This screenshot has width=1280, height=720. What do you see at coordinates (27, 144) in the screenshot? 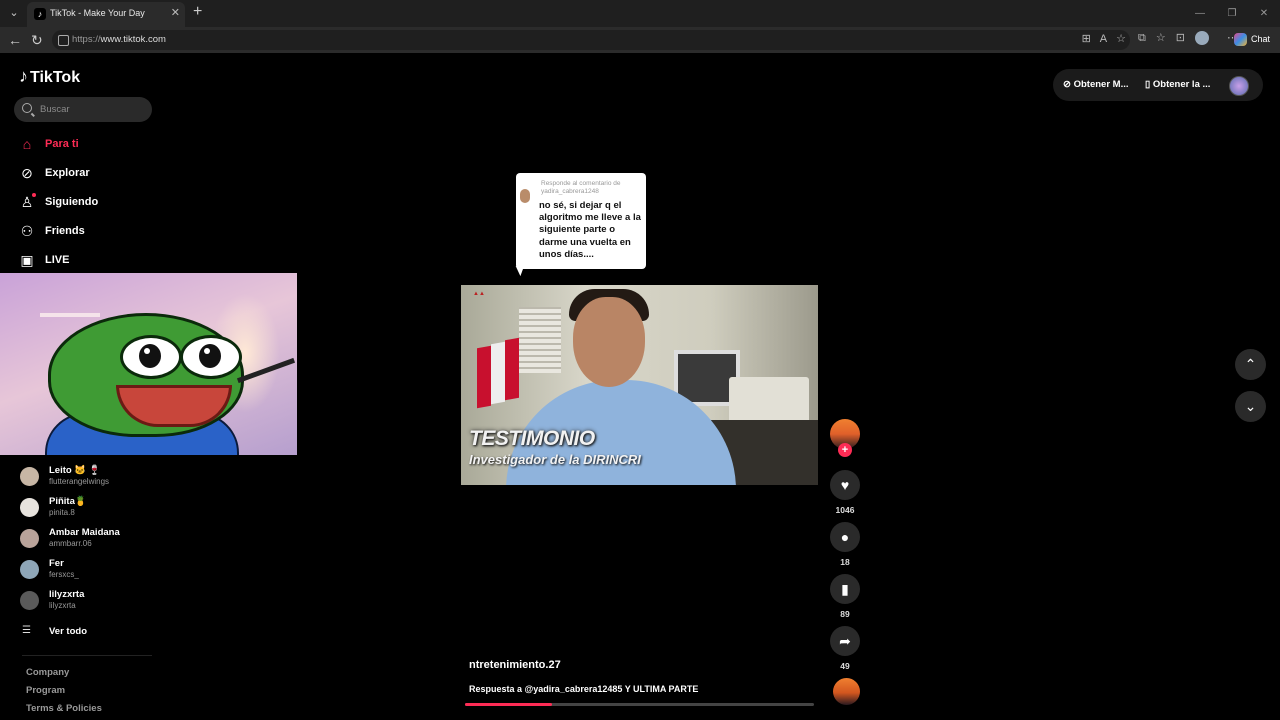
I see `home-icon: ⌂` at bounding box center [27, 144].